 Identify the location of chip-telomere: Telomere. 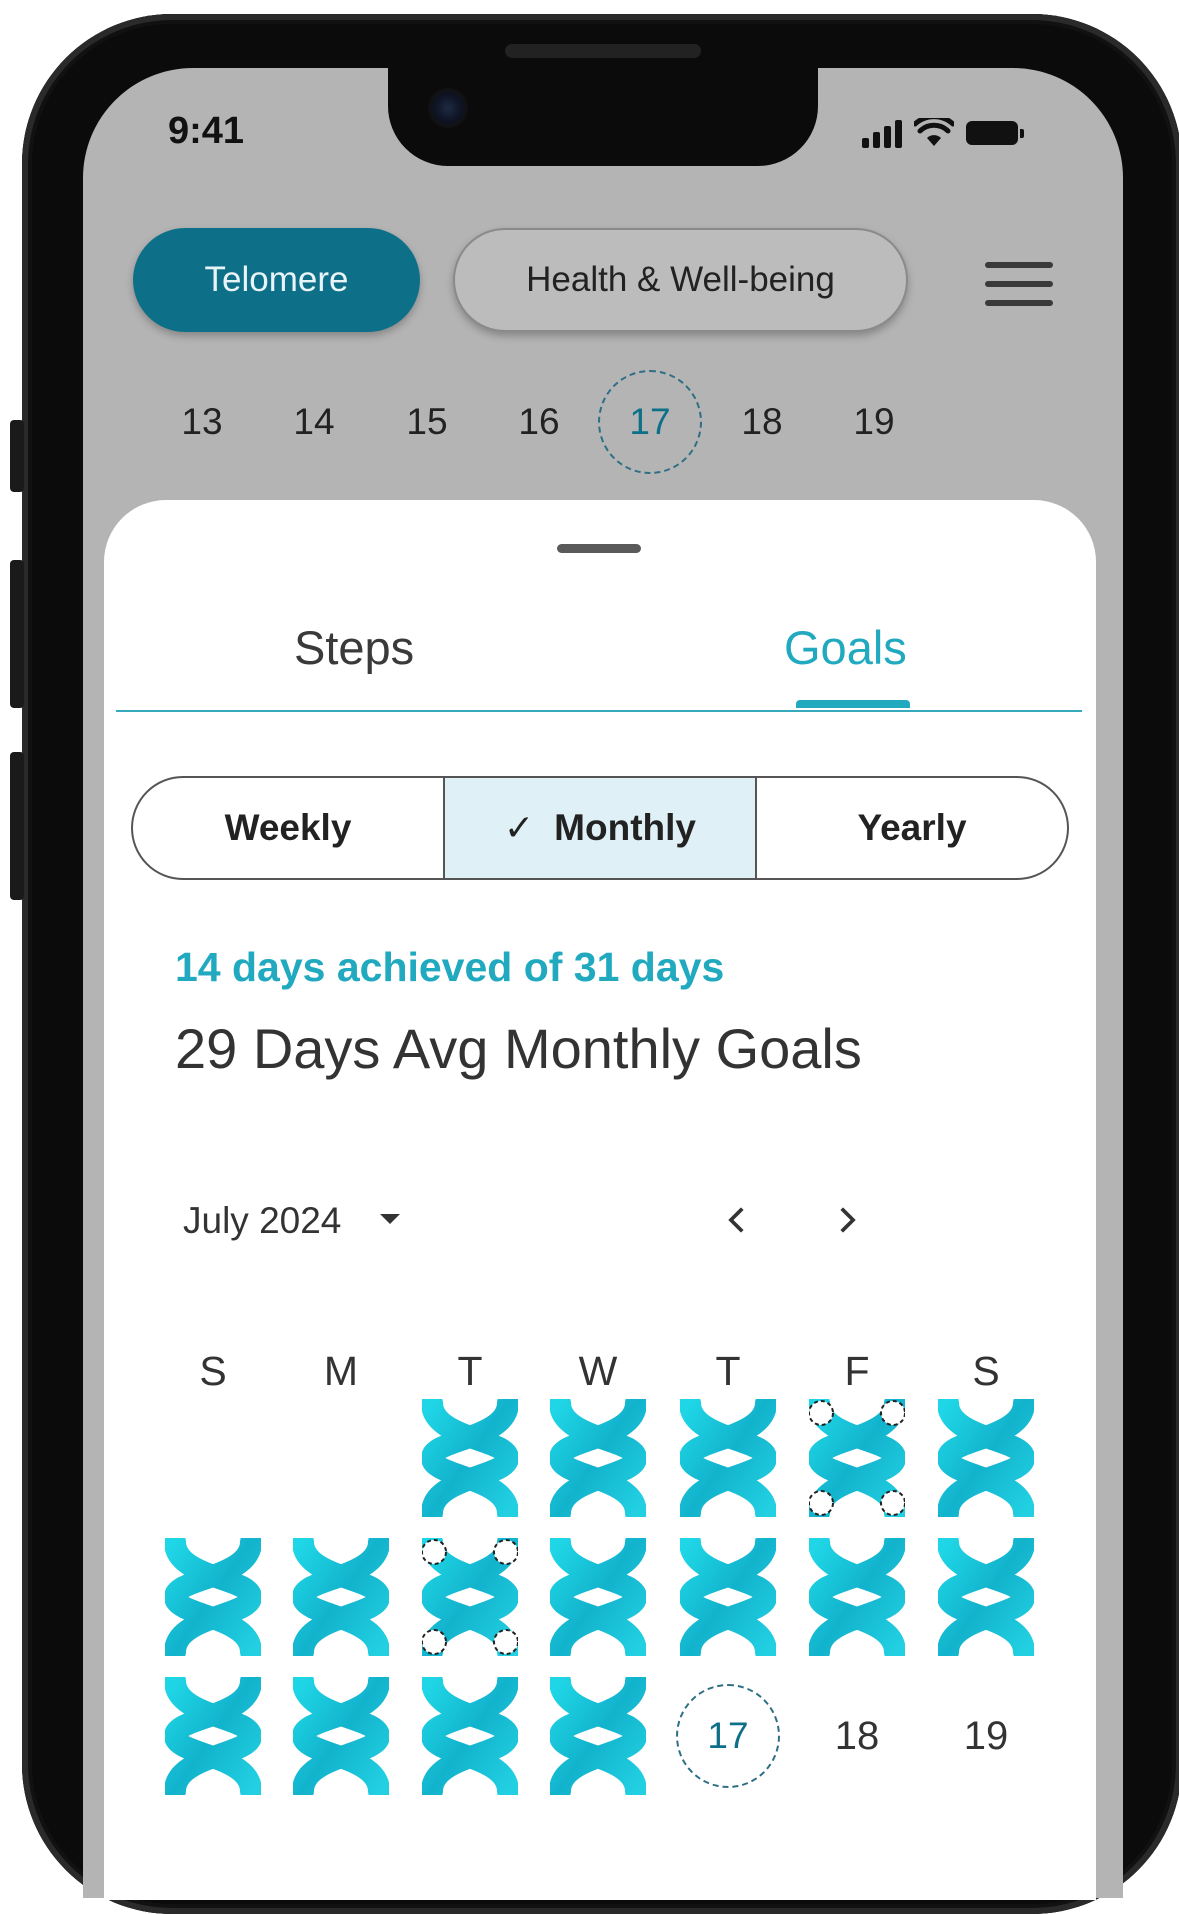
(276, 280).